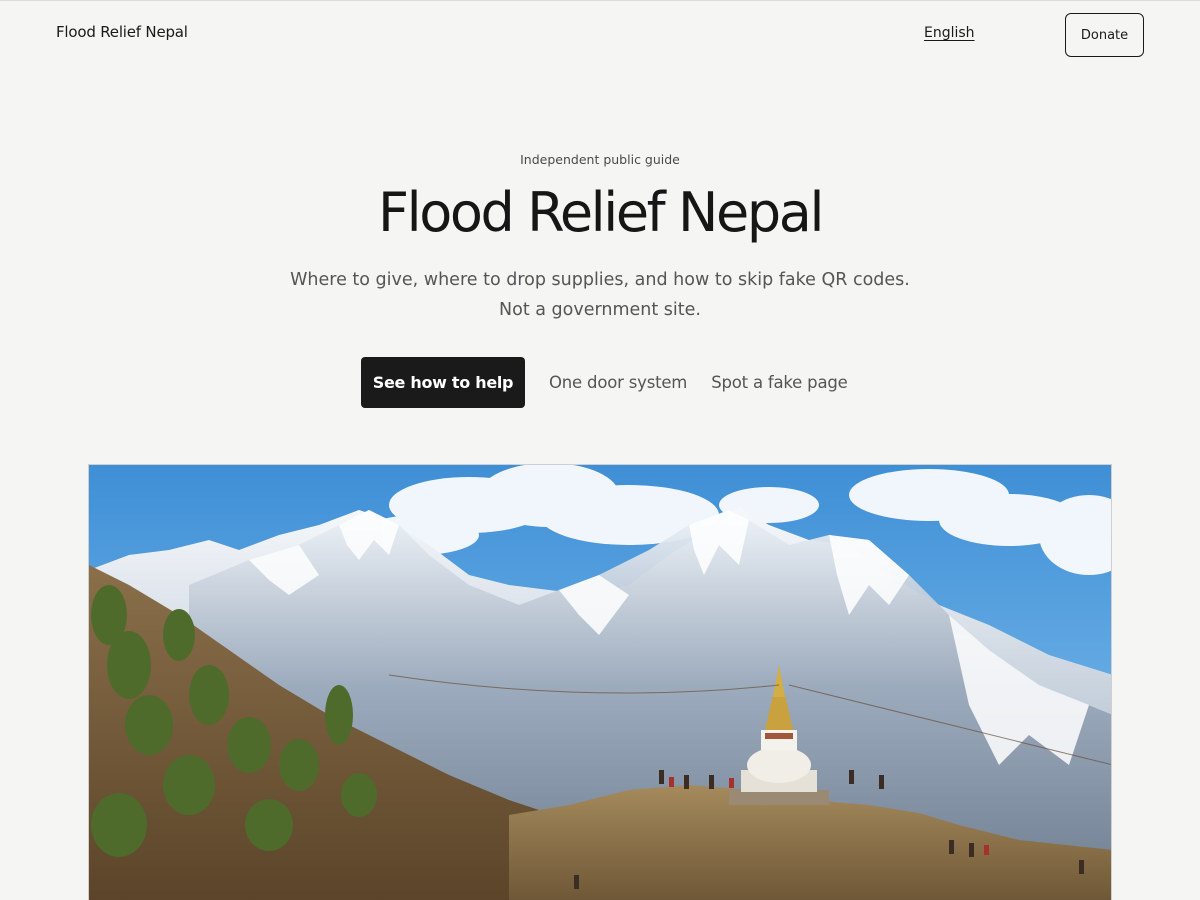  Describe the element at coordinates (1104, 35) in the screenshot. I see `donate-button: Donate` at that location.